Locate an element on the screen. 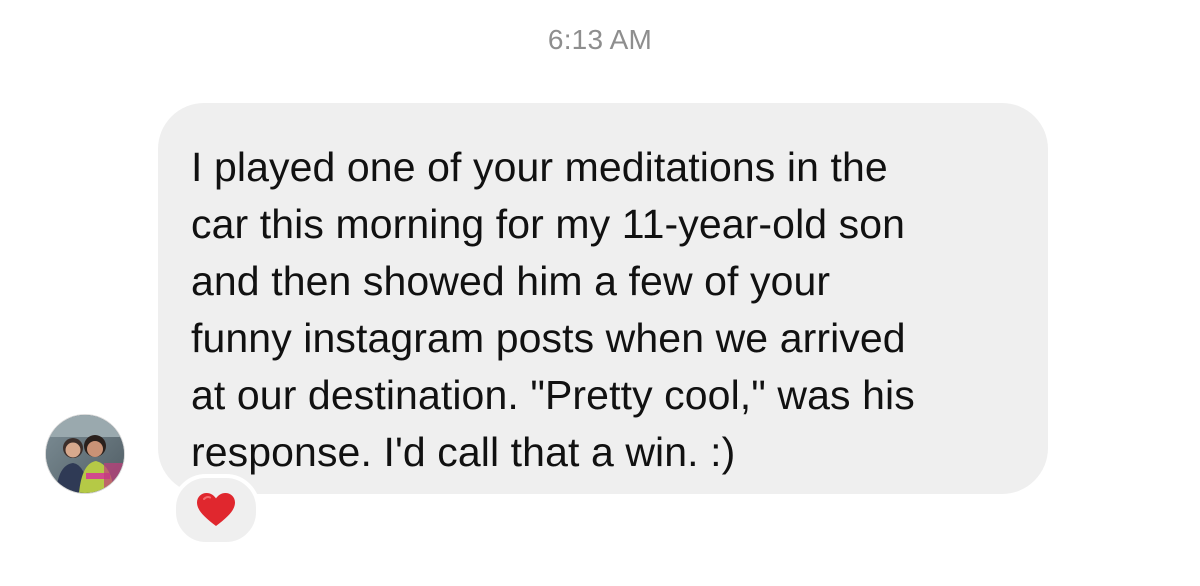  sender-avatar is located at coordinates (85, 454).